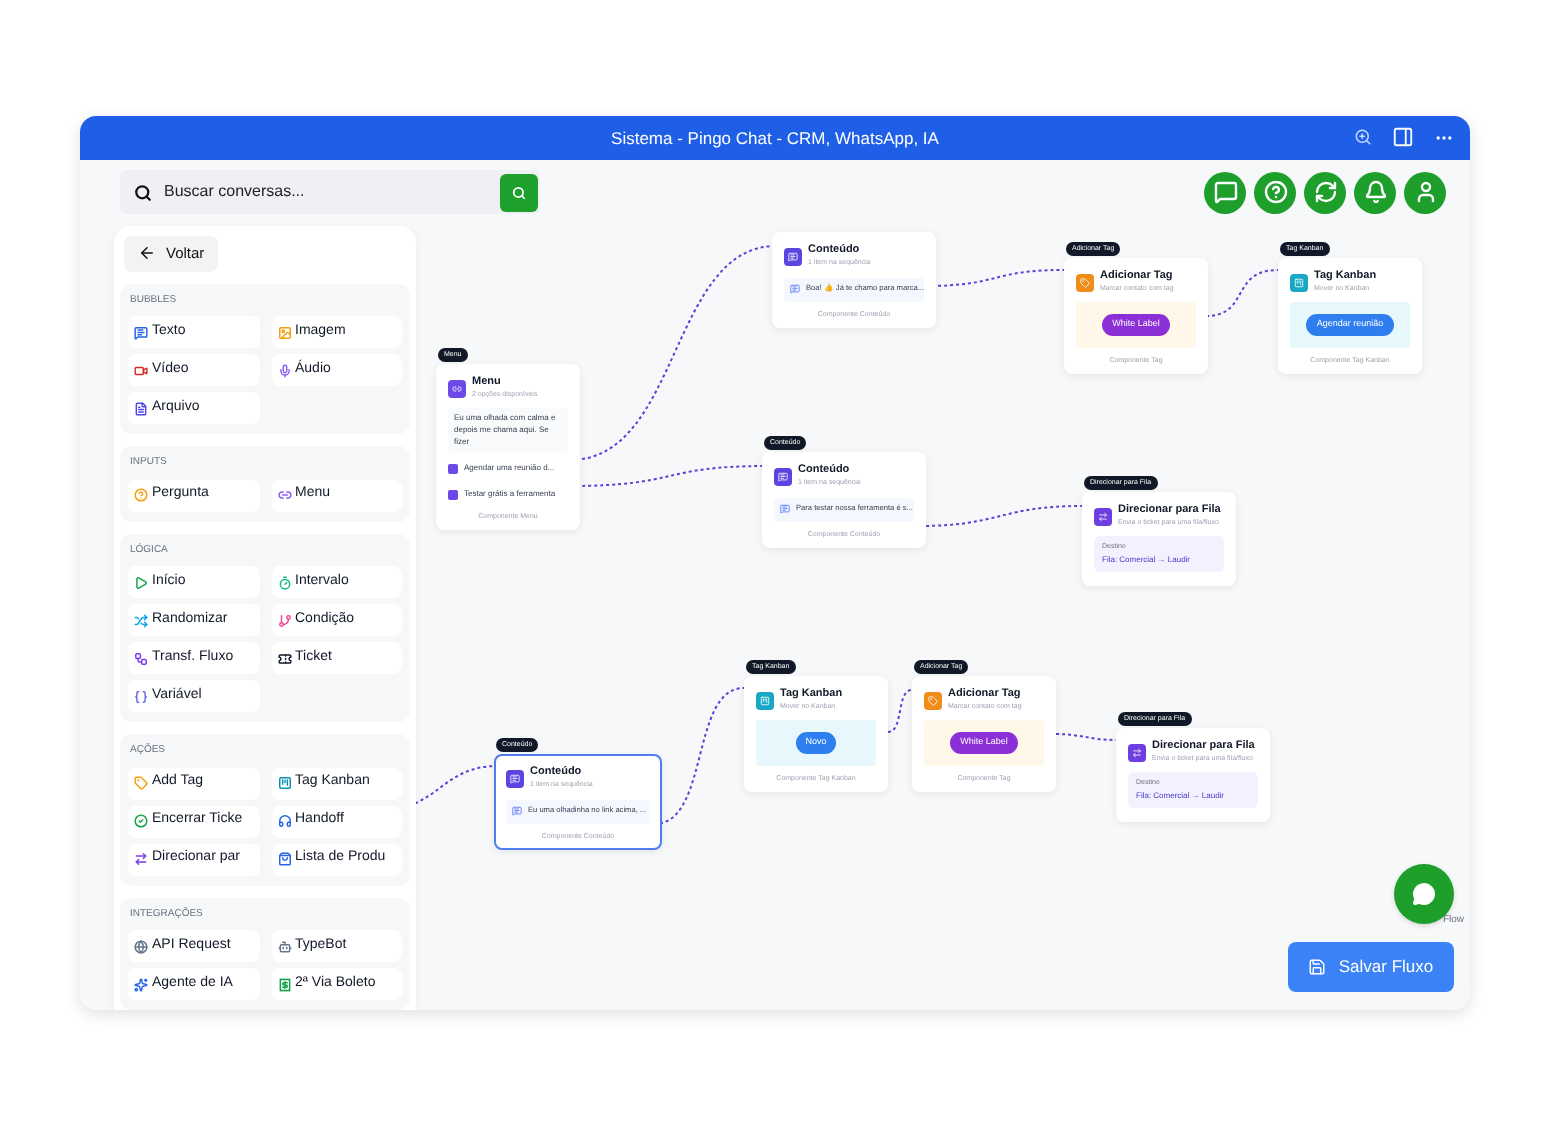 The height and width of the screenshot is (1128, 1564). I want to click on branch-icon, so click(284, 620).